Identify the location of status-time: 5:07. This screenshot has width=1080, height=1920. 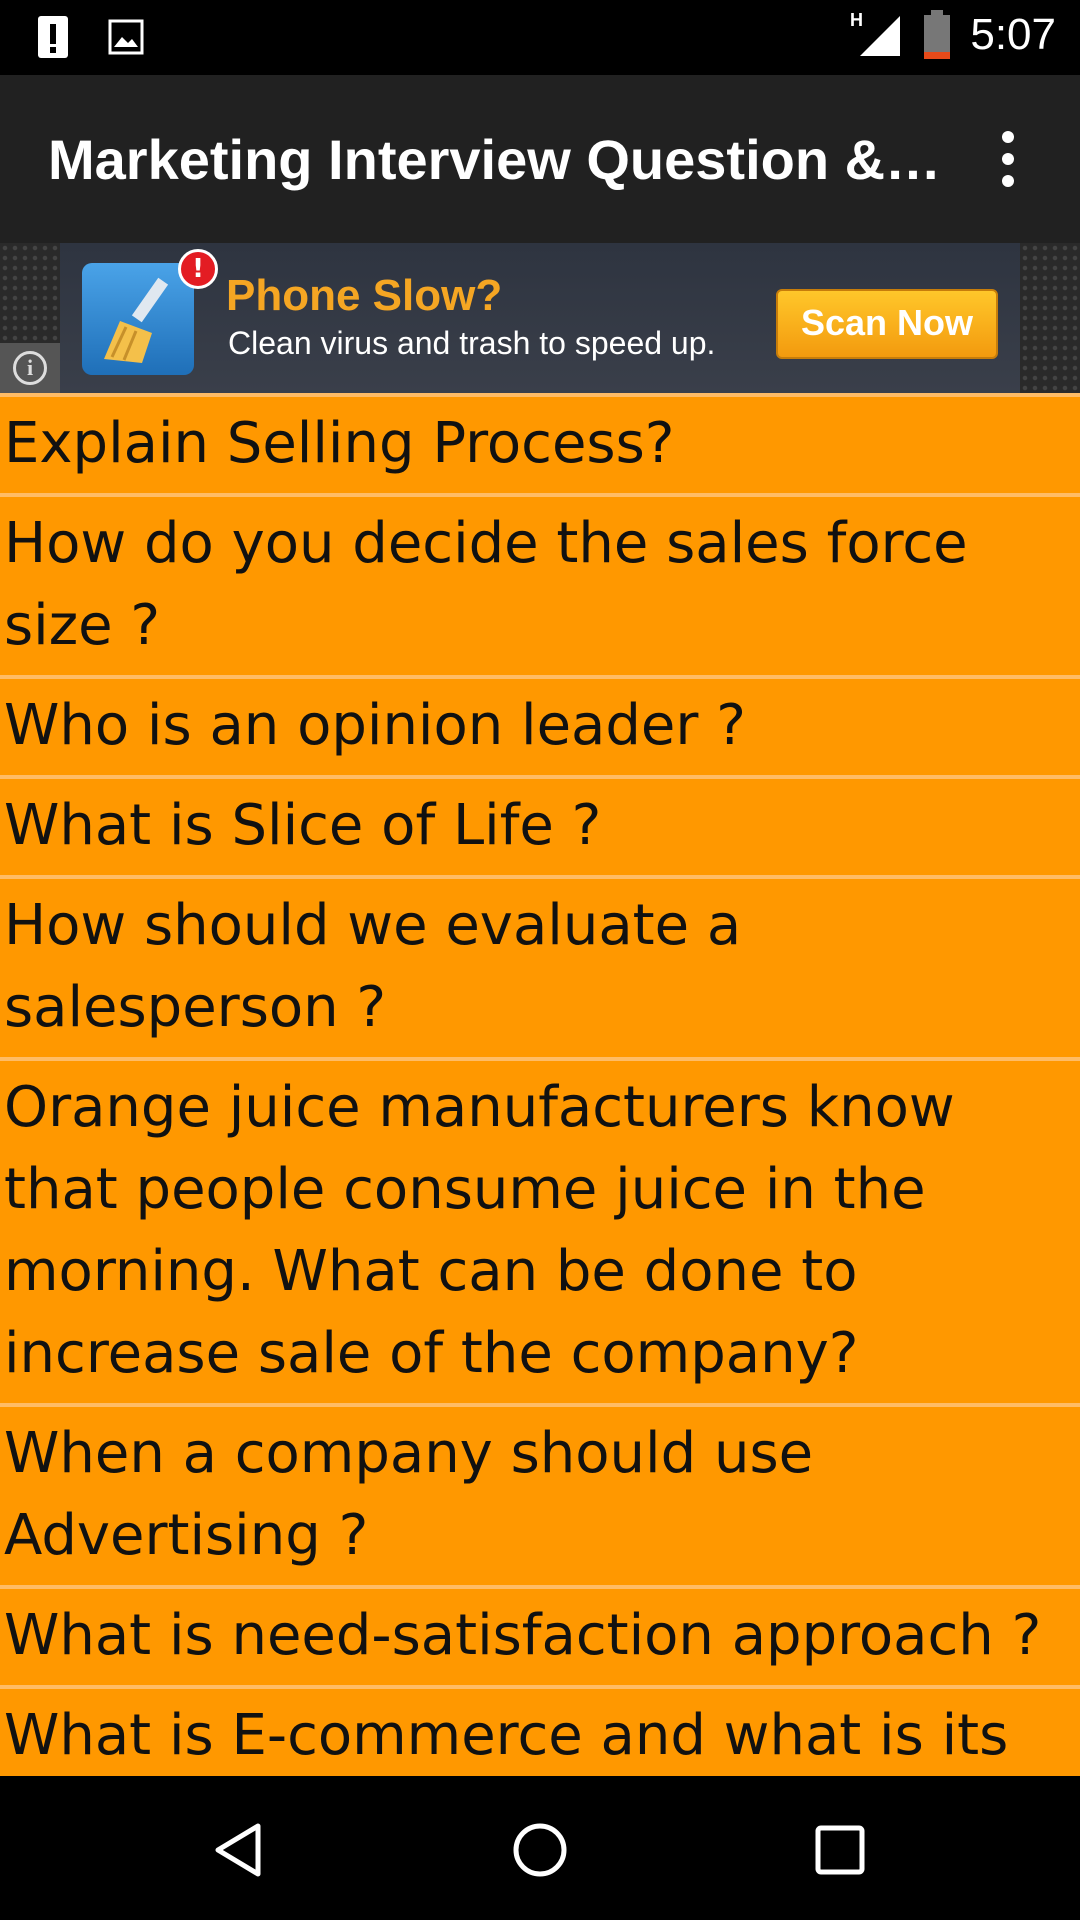
(1013, 34).